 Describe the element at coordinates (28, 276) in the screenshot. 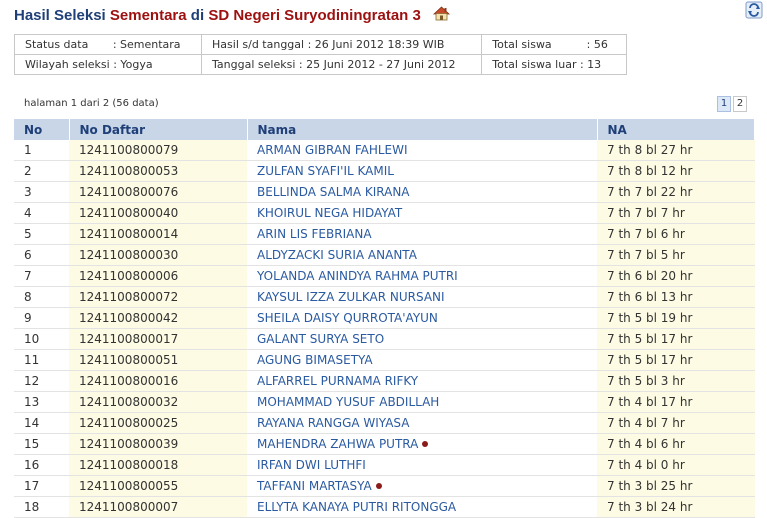

I see `row-no: 7` at that location.